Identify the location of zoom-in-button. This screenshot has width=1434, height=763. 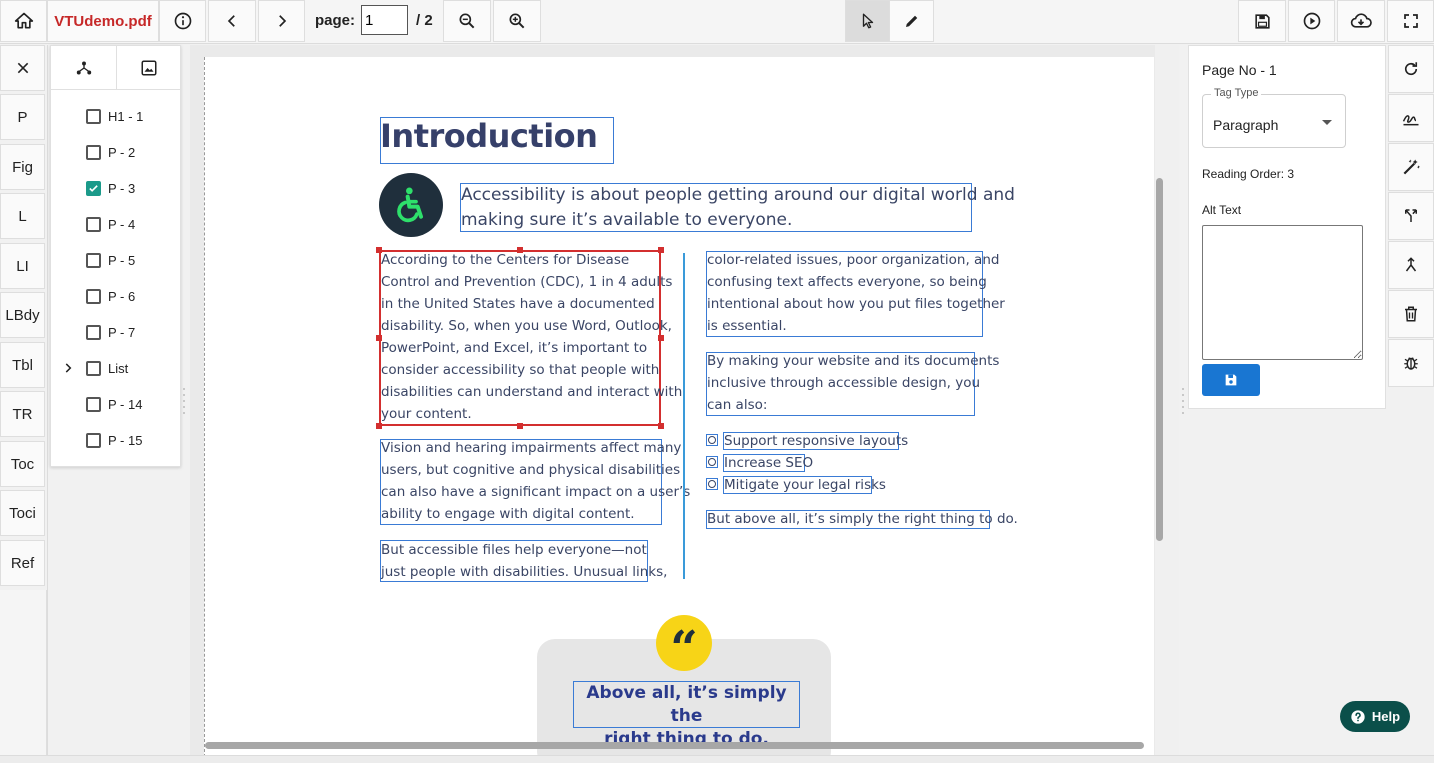
(517, 21).